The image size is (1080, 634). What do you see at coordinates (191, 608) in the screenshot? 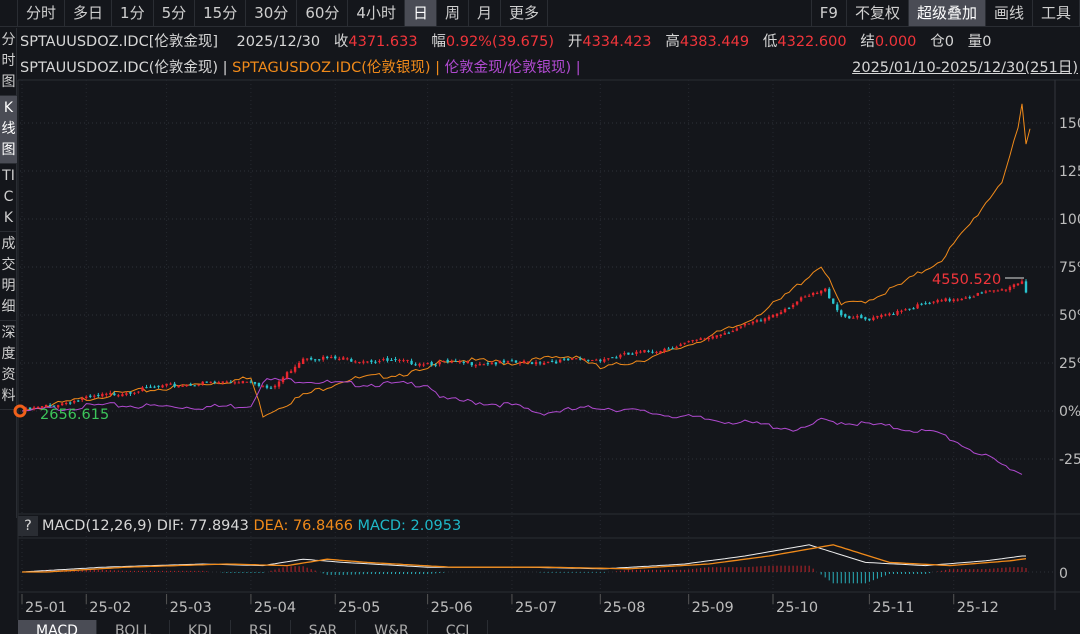
I see `x-tick-label: 25-03` at bounding box center [191, 608].